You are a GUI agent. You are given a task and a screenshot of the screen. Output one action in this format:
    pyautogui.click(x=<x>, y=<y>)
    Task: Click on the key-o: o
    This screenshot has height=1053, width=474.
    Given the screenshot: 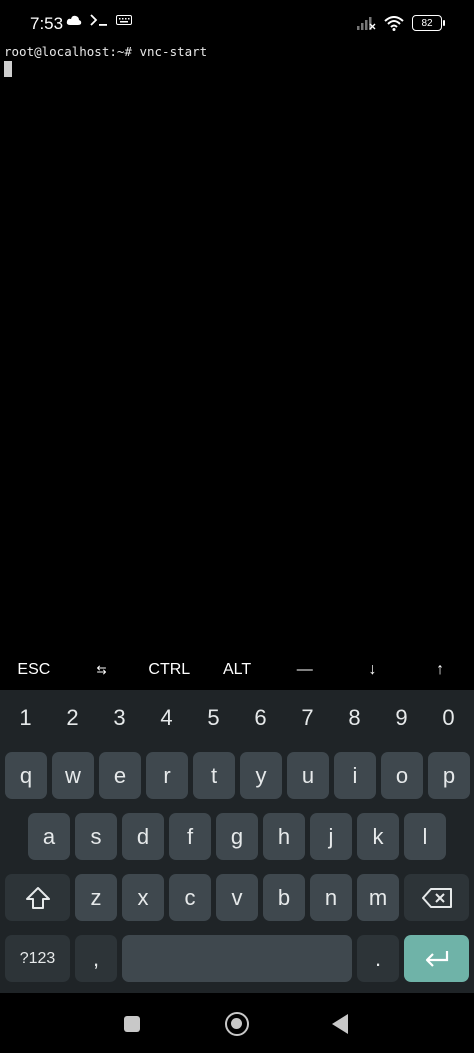 What is the action you would take?
    pyautogui.click(x=402, y=775)
    